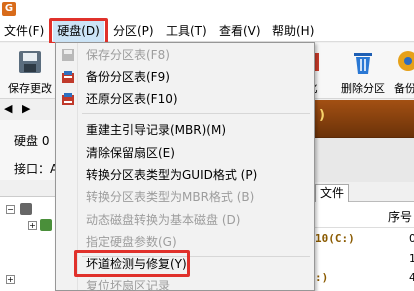 The image size is (414, 291). Describe the element at coordinates (400, 217) in the screenshot. I see `column-seq-header: 序号` at that location.